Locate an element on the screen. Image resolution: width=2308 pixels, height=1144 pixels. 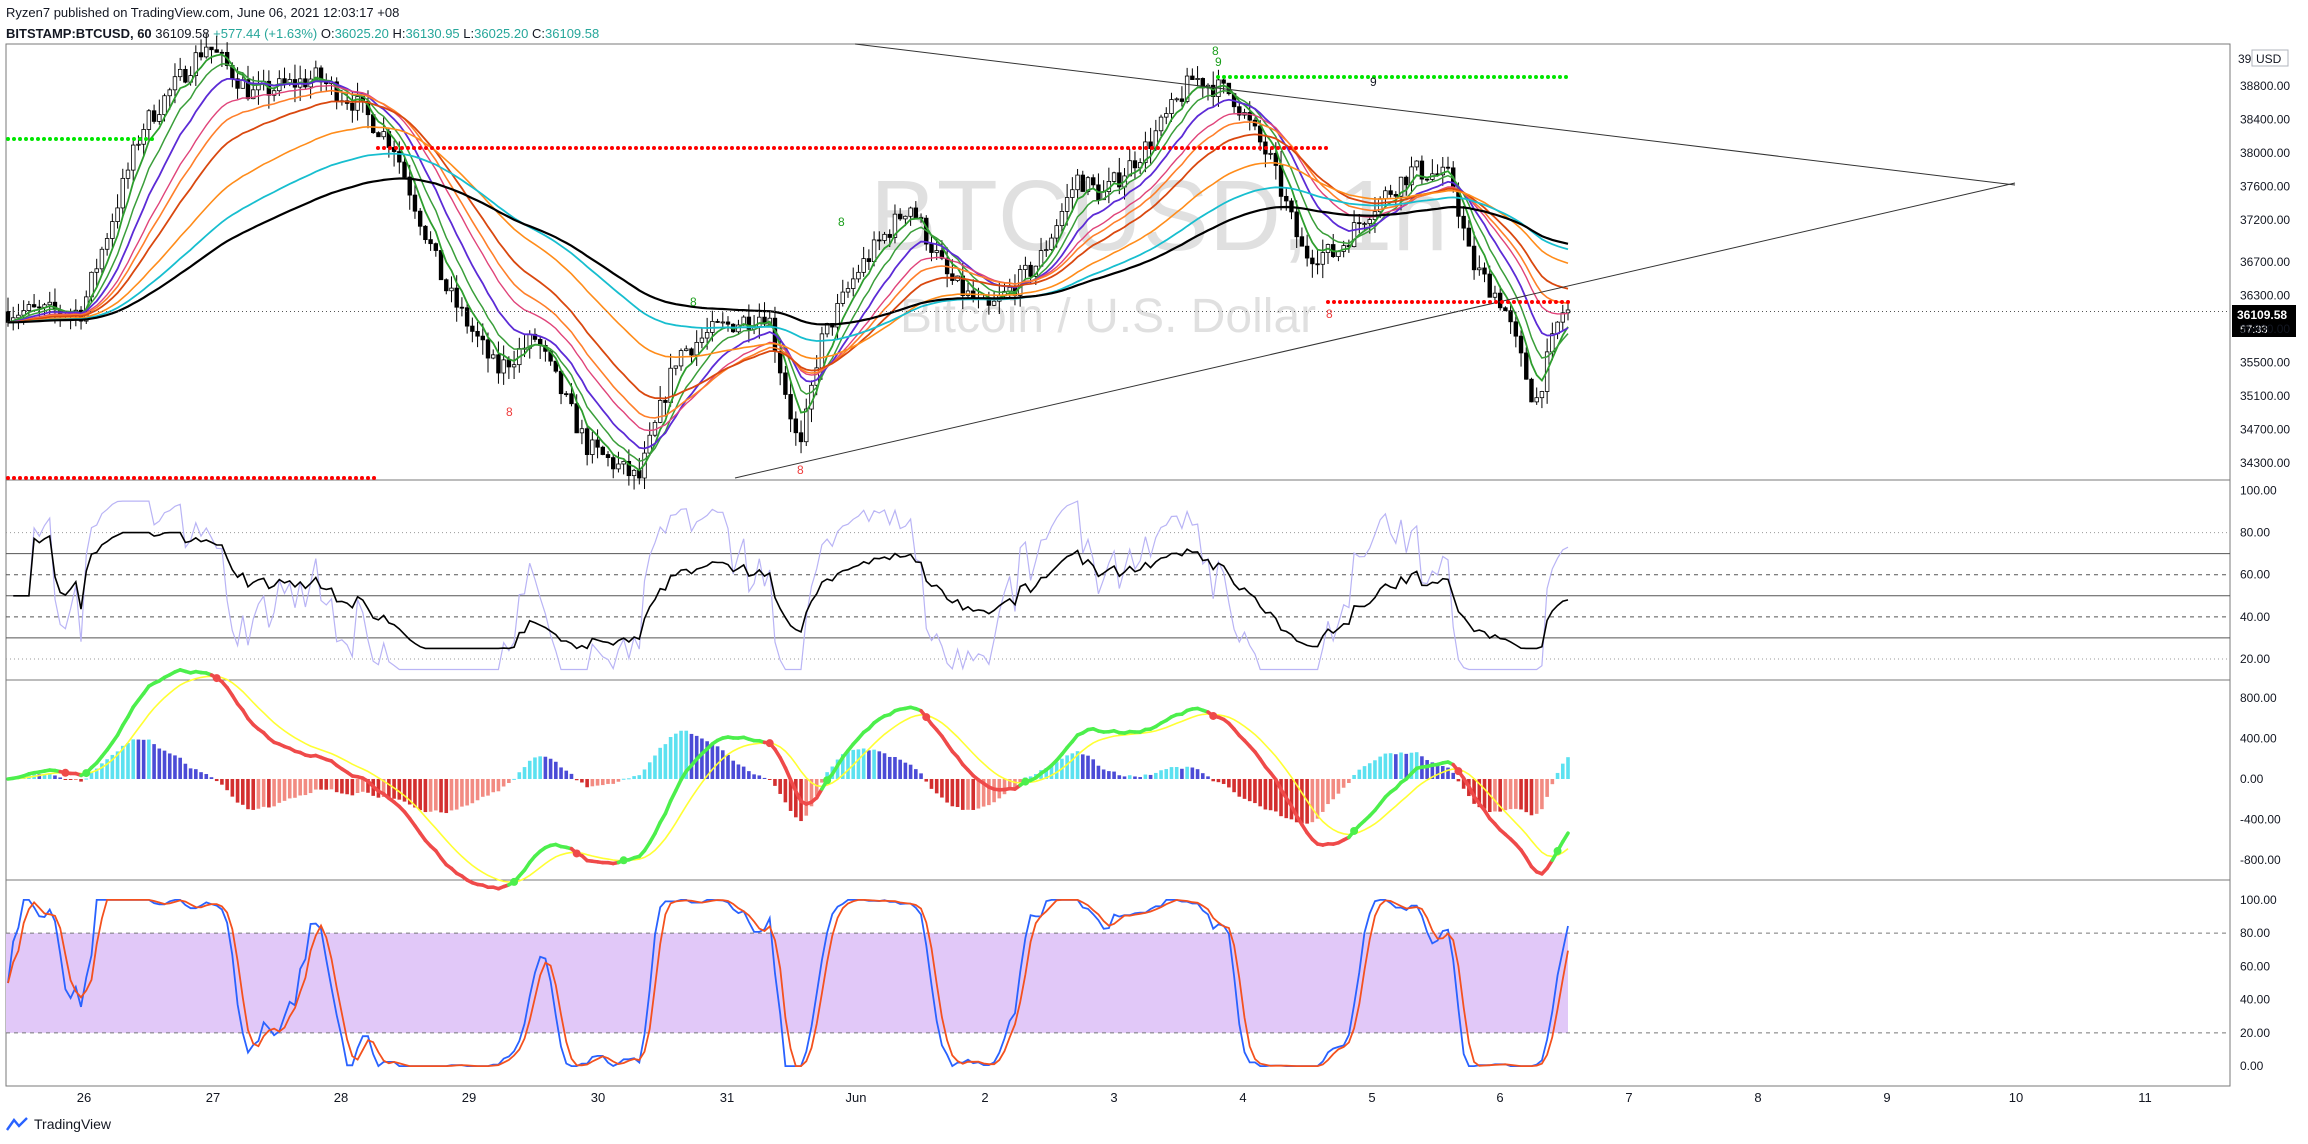
rsi-tick: 40.00 is located at coordinates (2255, 617).